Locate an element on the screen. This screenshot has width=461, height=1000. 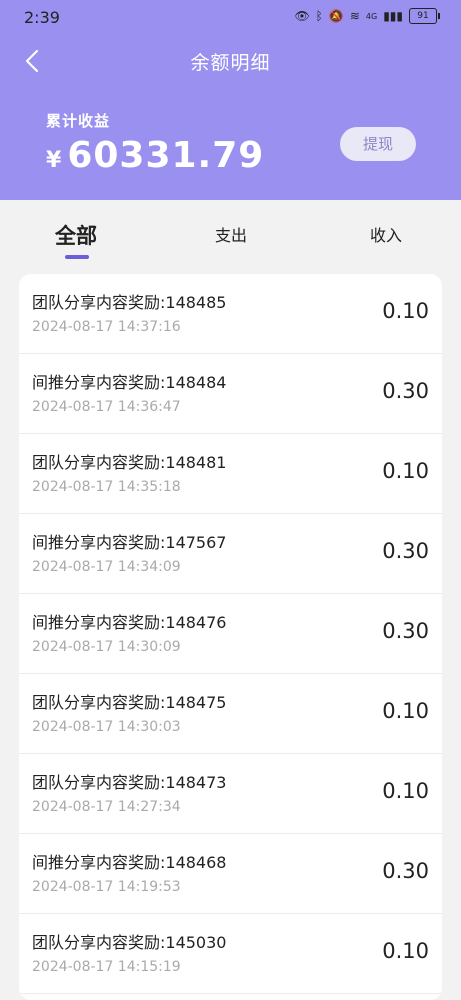
status-icons: 👁 ᛒ 🔕 ≋ 4G ▮▮▮ 91 is located at coordinates (367, 16).